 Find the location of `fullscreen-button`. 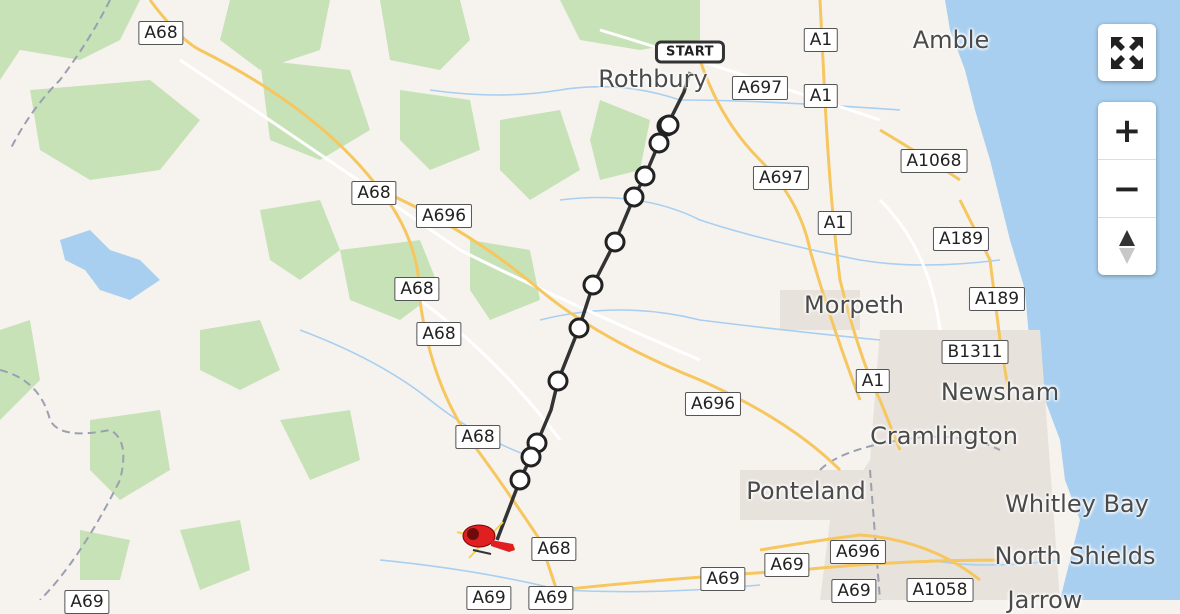

fullscreen-button is located at coordinates (1127, 52).